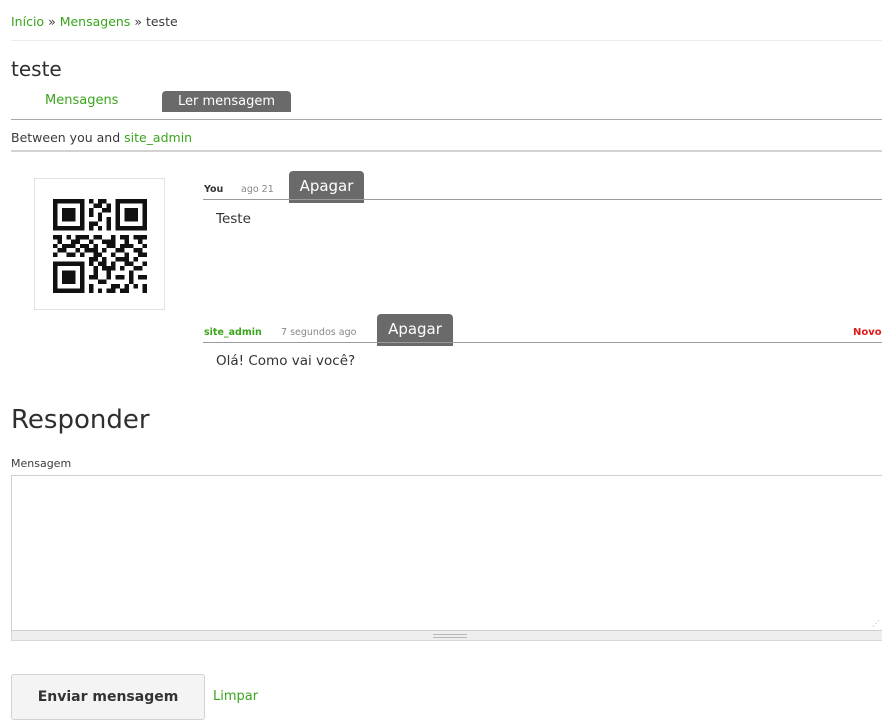 The width and height of the screenshot is (882, 720). What do you see at coordinates (876, 624) in the screenshot?
I see `resize-grip-icon: ⋰` at bounding box center [876, 624].